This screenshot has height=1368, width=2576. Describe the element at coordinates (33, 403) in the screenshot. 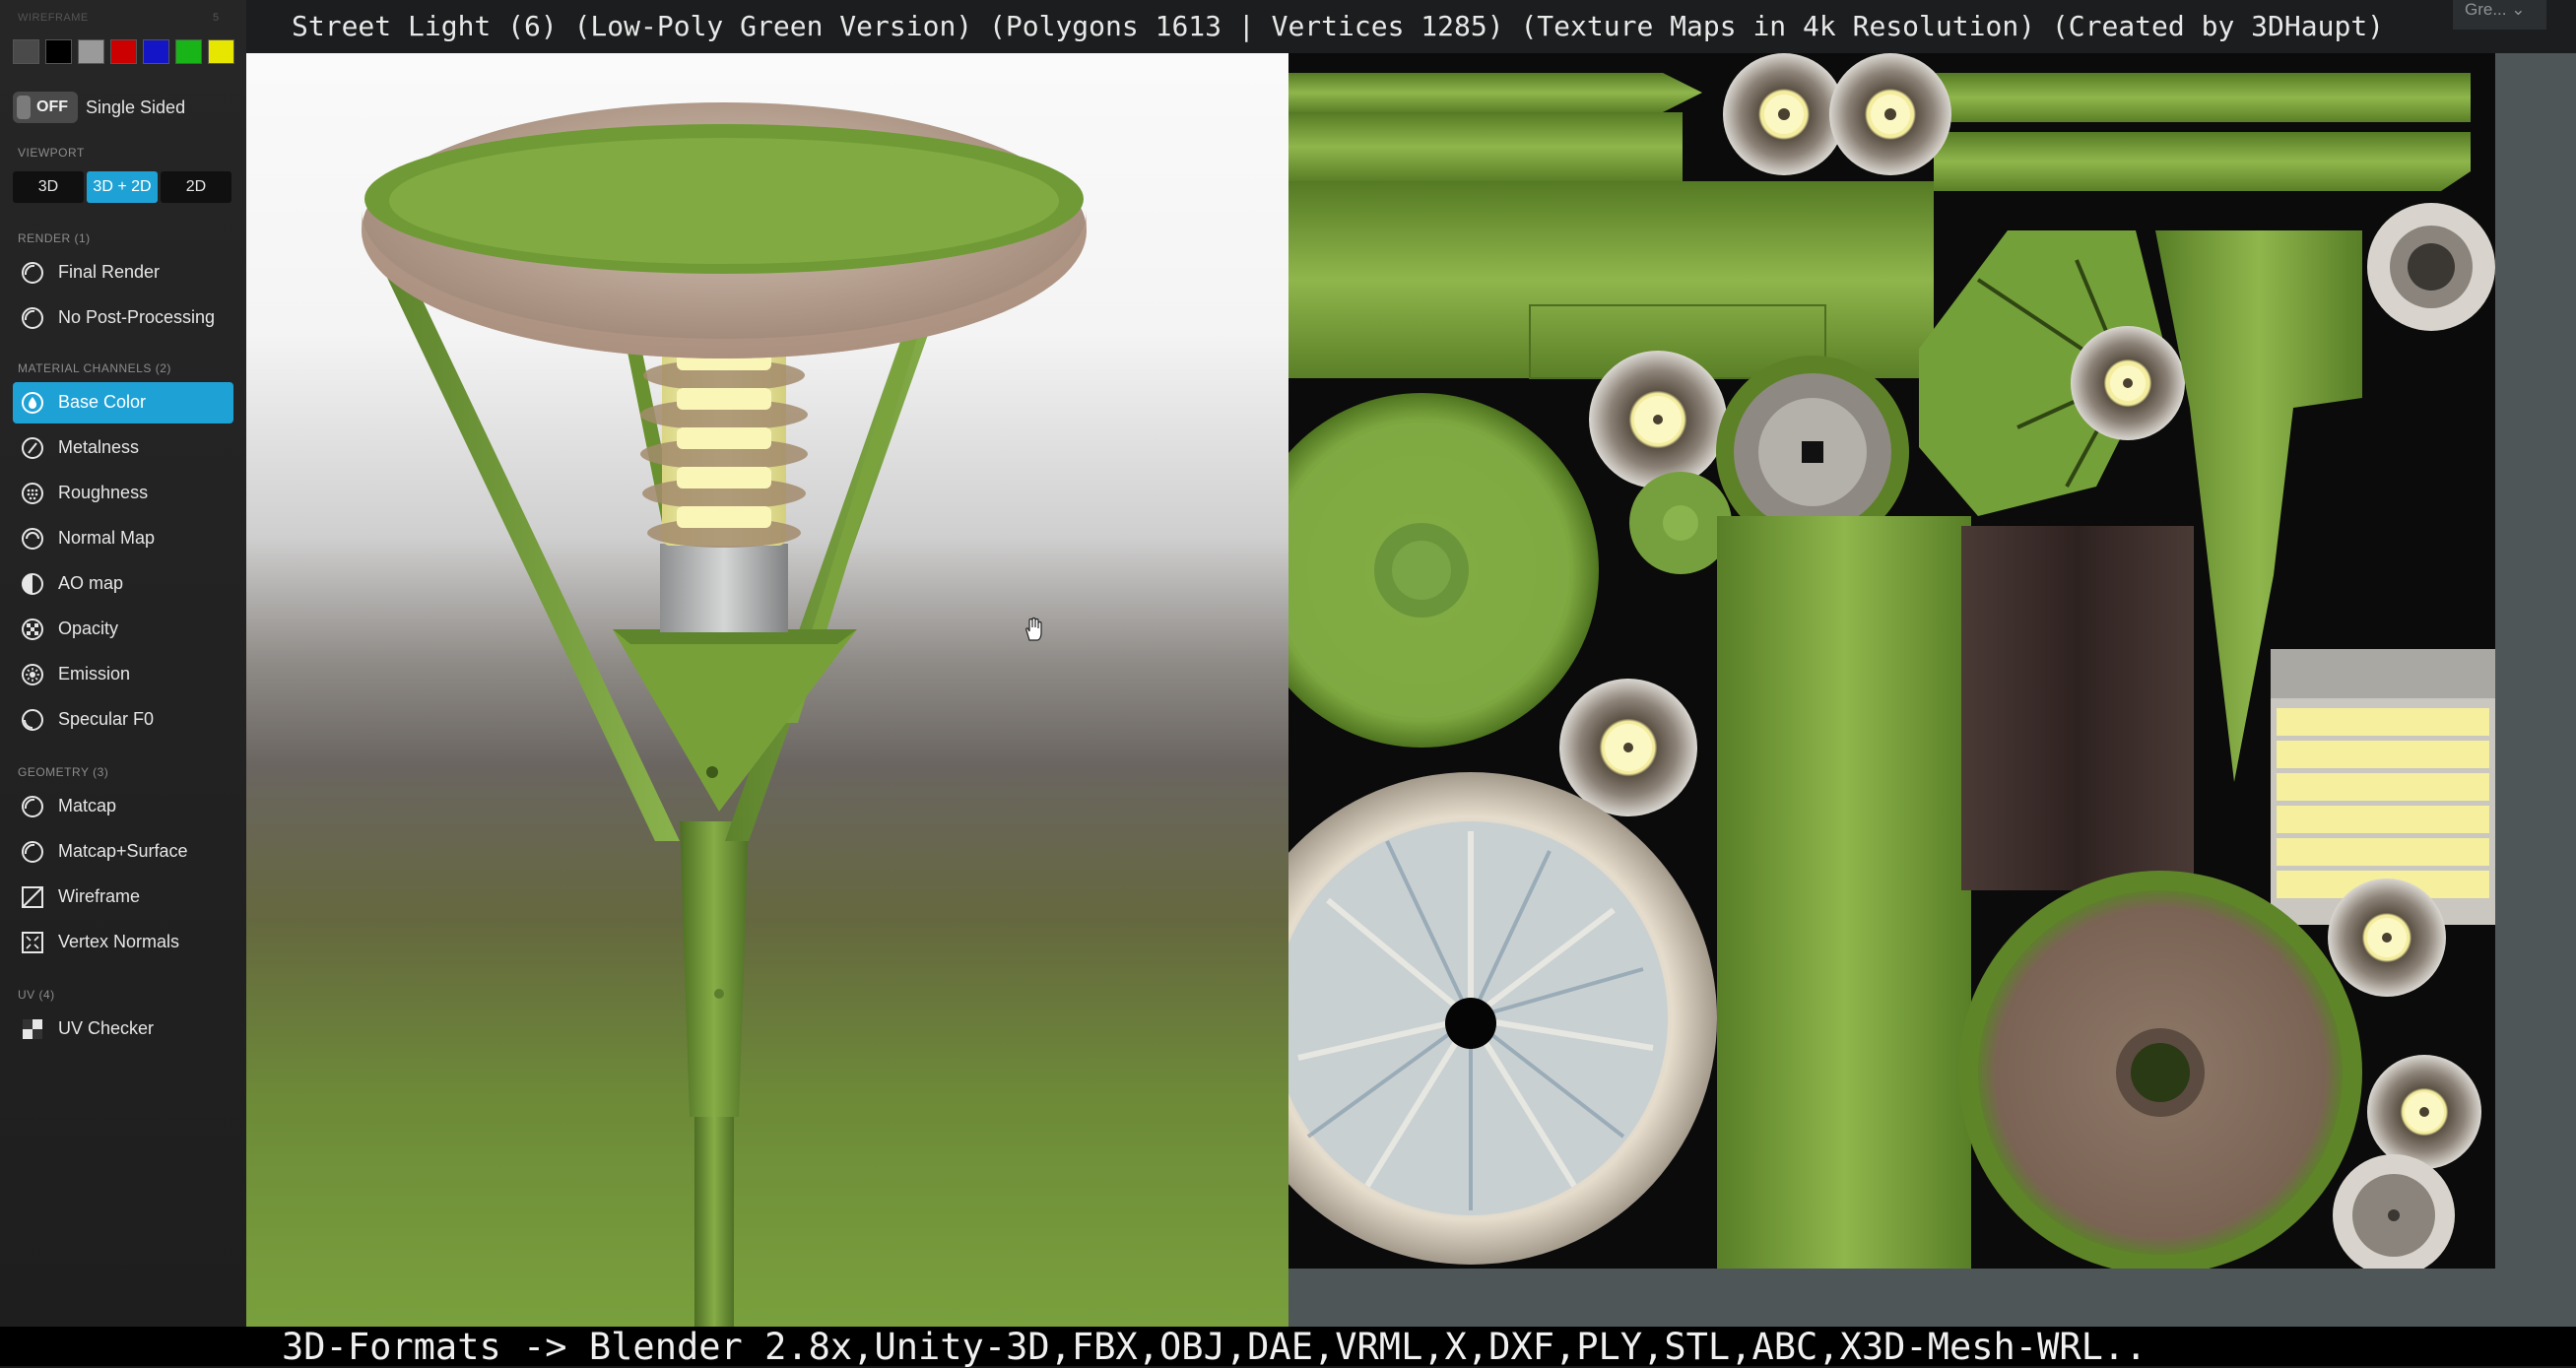

I see `droplet-icon` at that location.